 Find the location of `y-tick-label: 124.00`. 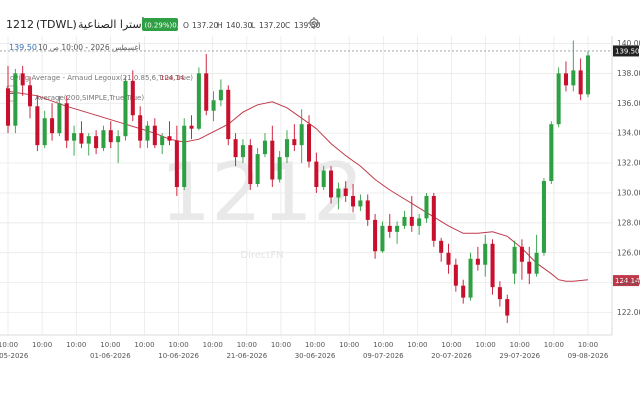

y-tick-label: 124.00 is located at coordinates (628, 282).